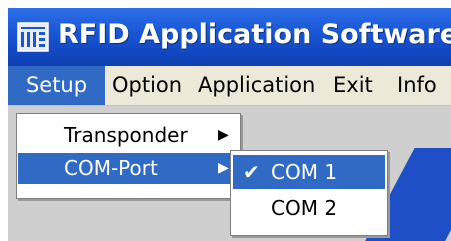 The image size is (451, 241). I want to click on menu-application: Application, so click(256, 85).